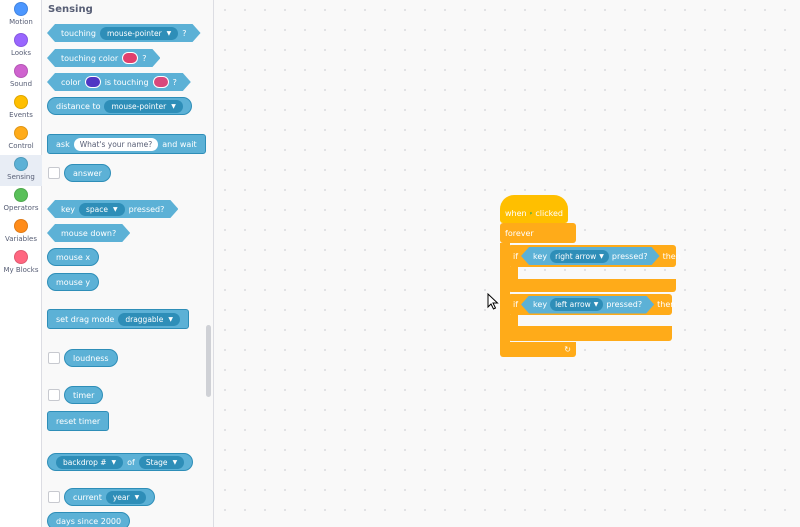  What do you see at coordinates (540, 256) in the screenshot?
I see `block-label: key` at bounding box center [540, 256].